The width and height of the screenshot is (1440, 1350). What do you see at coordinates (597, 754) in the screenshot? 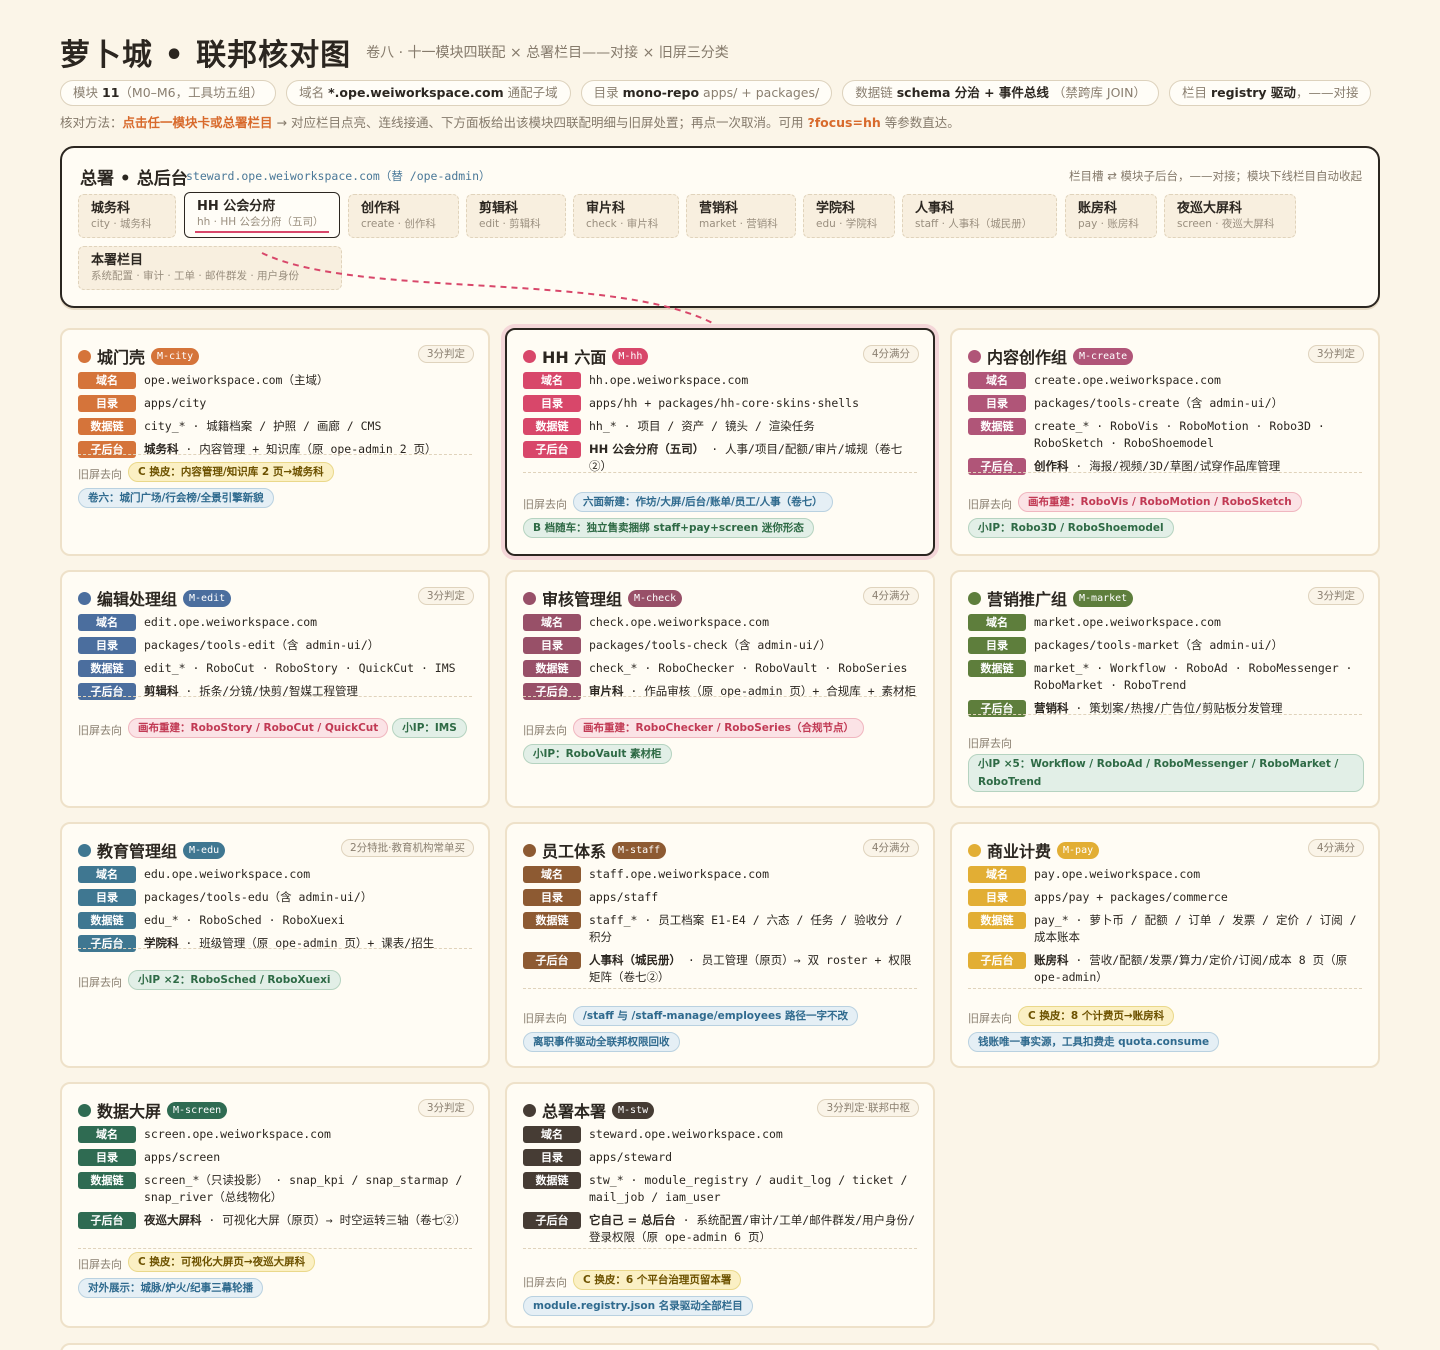
I see `old-screen-pill: 小IP：RoboVault 素材柜` at bounding box center [597, 754].